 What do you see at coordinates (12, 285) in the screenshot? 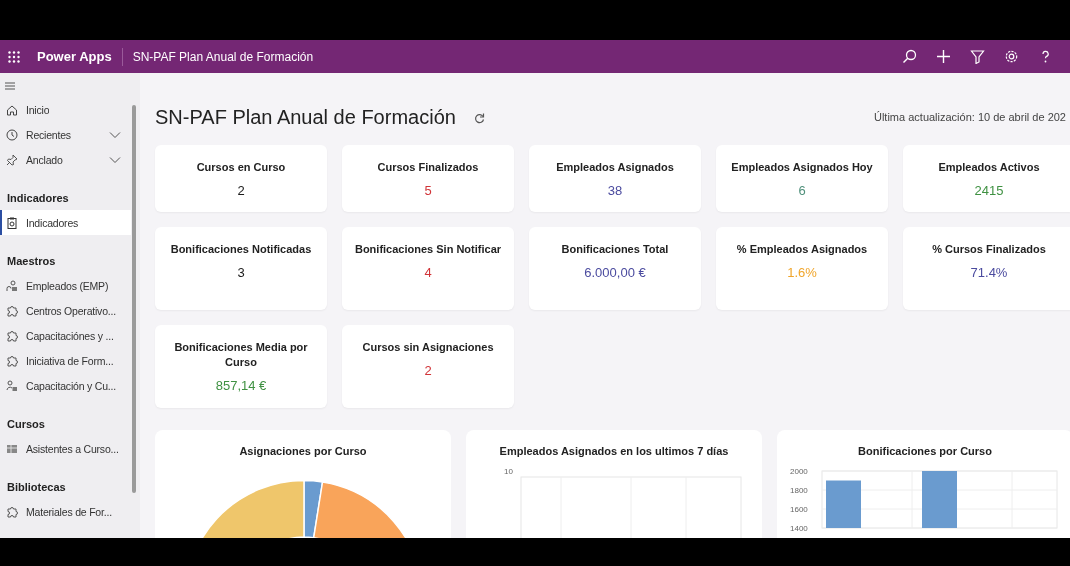
I see `people-icon` at bounding box center [12, 285].